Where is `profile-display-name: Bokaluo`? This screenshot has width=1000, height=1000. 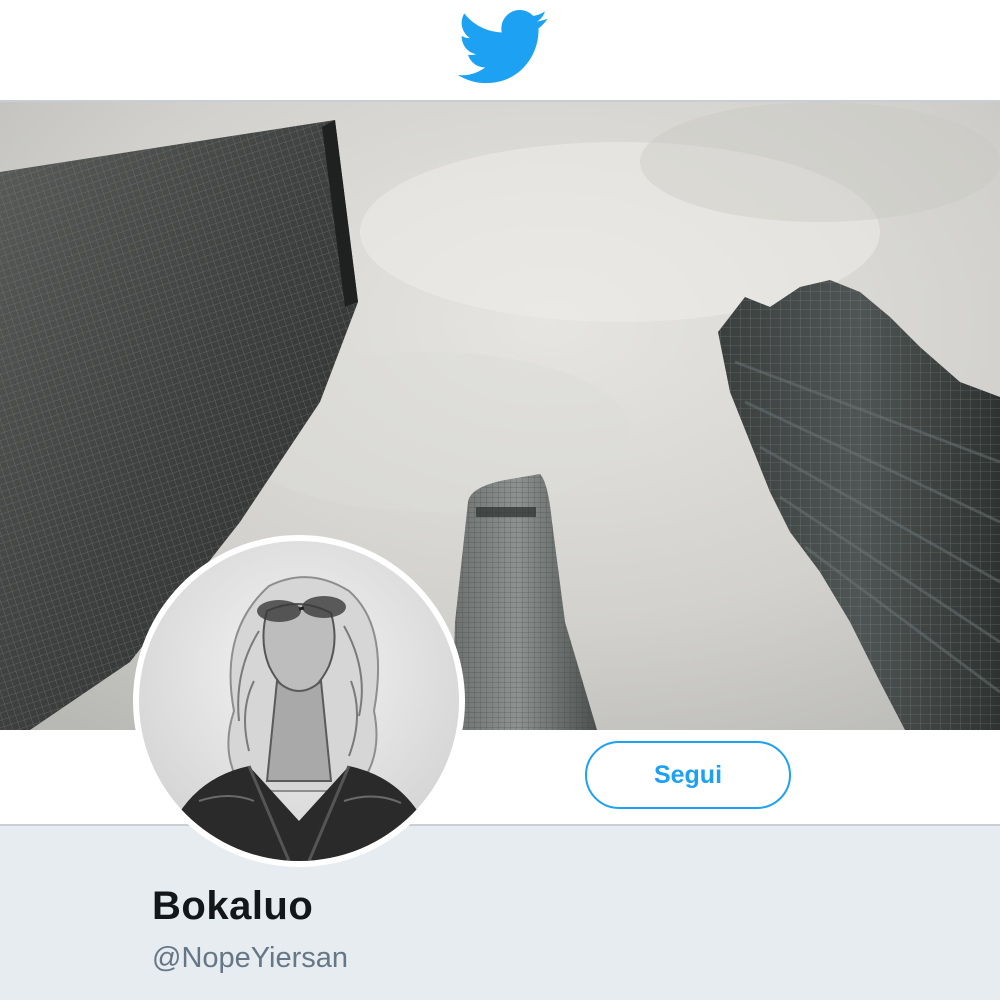 profile-display-name: Bokaluo is located at coordinates (233, 906).